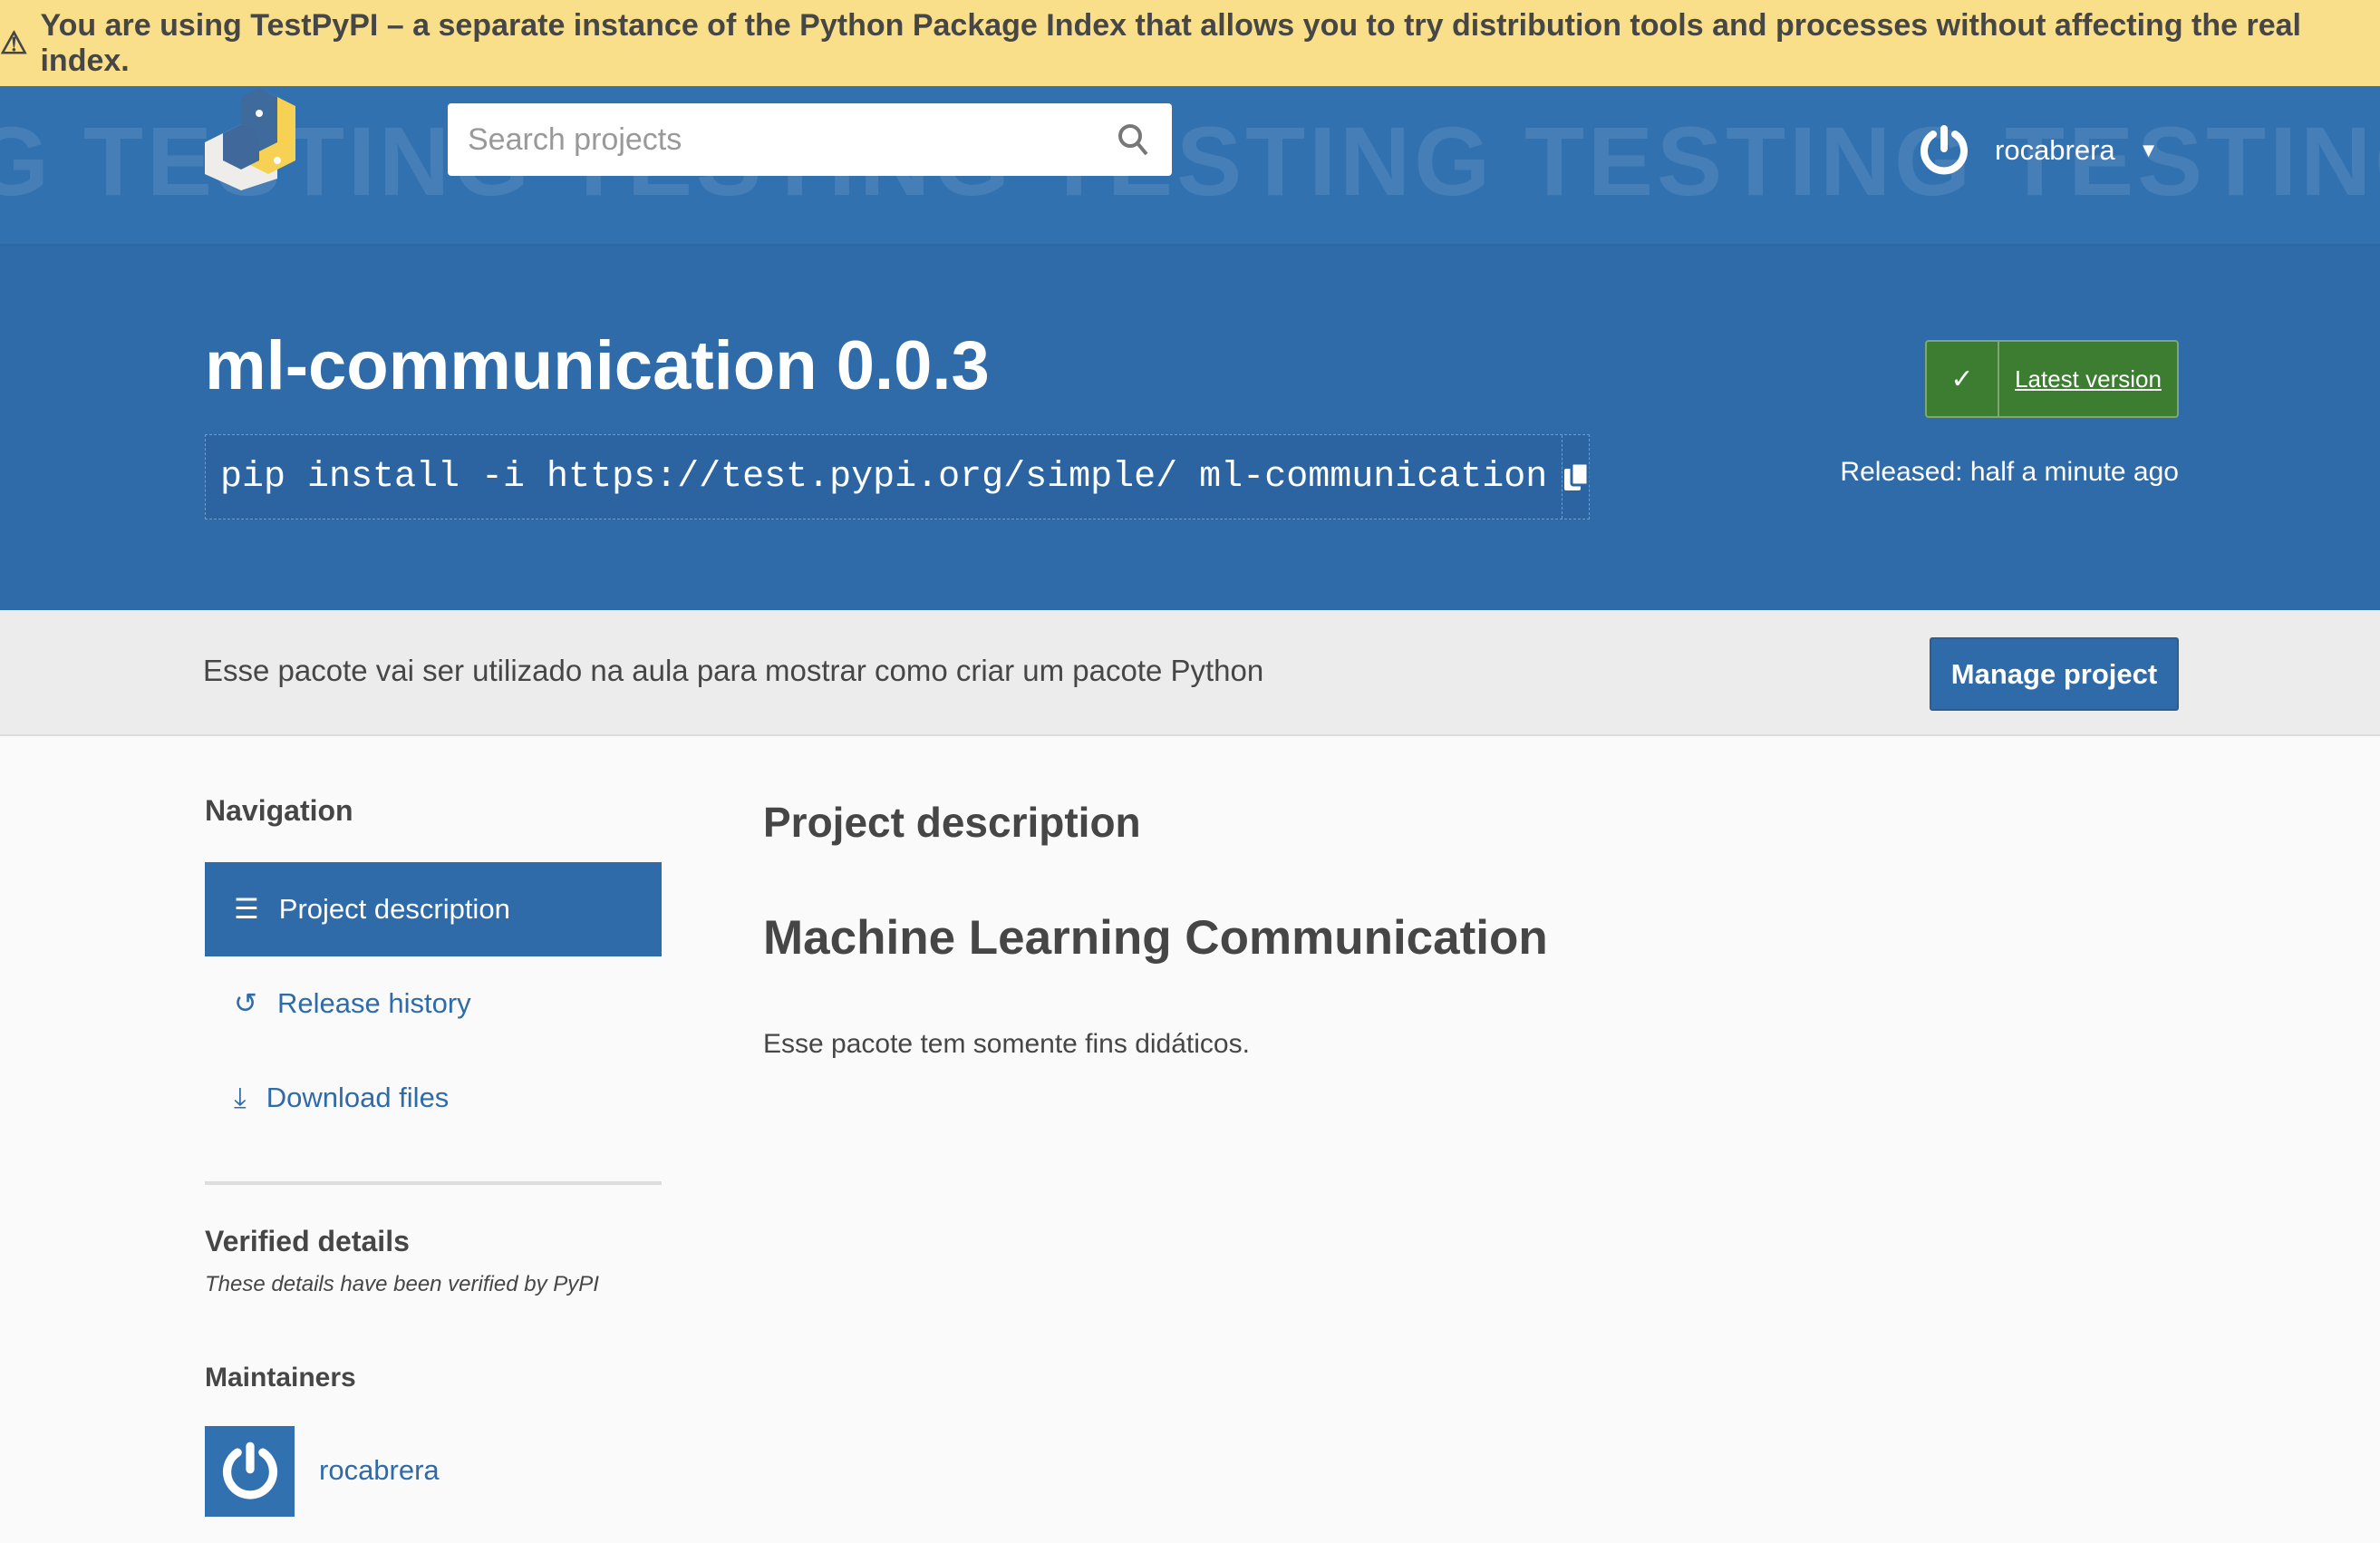  I want to click on maintainer-link: rocabrera, so click(380, 1470).